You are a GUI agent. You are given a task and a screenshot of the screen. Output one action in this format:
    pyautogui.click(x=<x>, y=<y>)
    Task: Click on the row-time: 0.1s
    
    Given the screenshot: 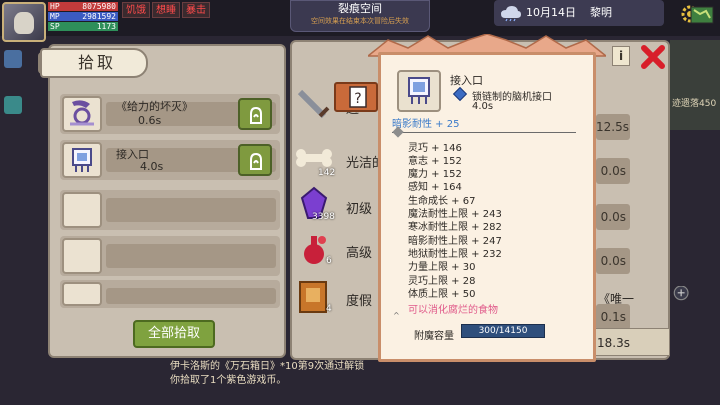 What is the action you would take?
    pyautogui.click(x=613, y=317)
    